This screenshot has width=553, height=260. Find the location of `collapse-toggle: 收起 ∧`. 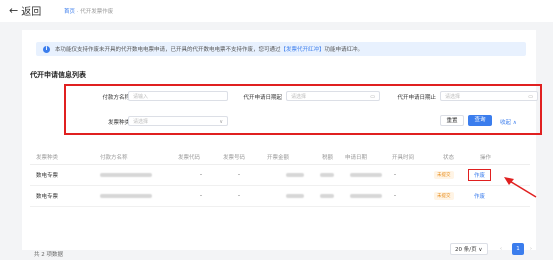

collapse-toggle: 收起 ∧ is located at coordinates (508, 122).